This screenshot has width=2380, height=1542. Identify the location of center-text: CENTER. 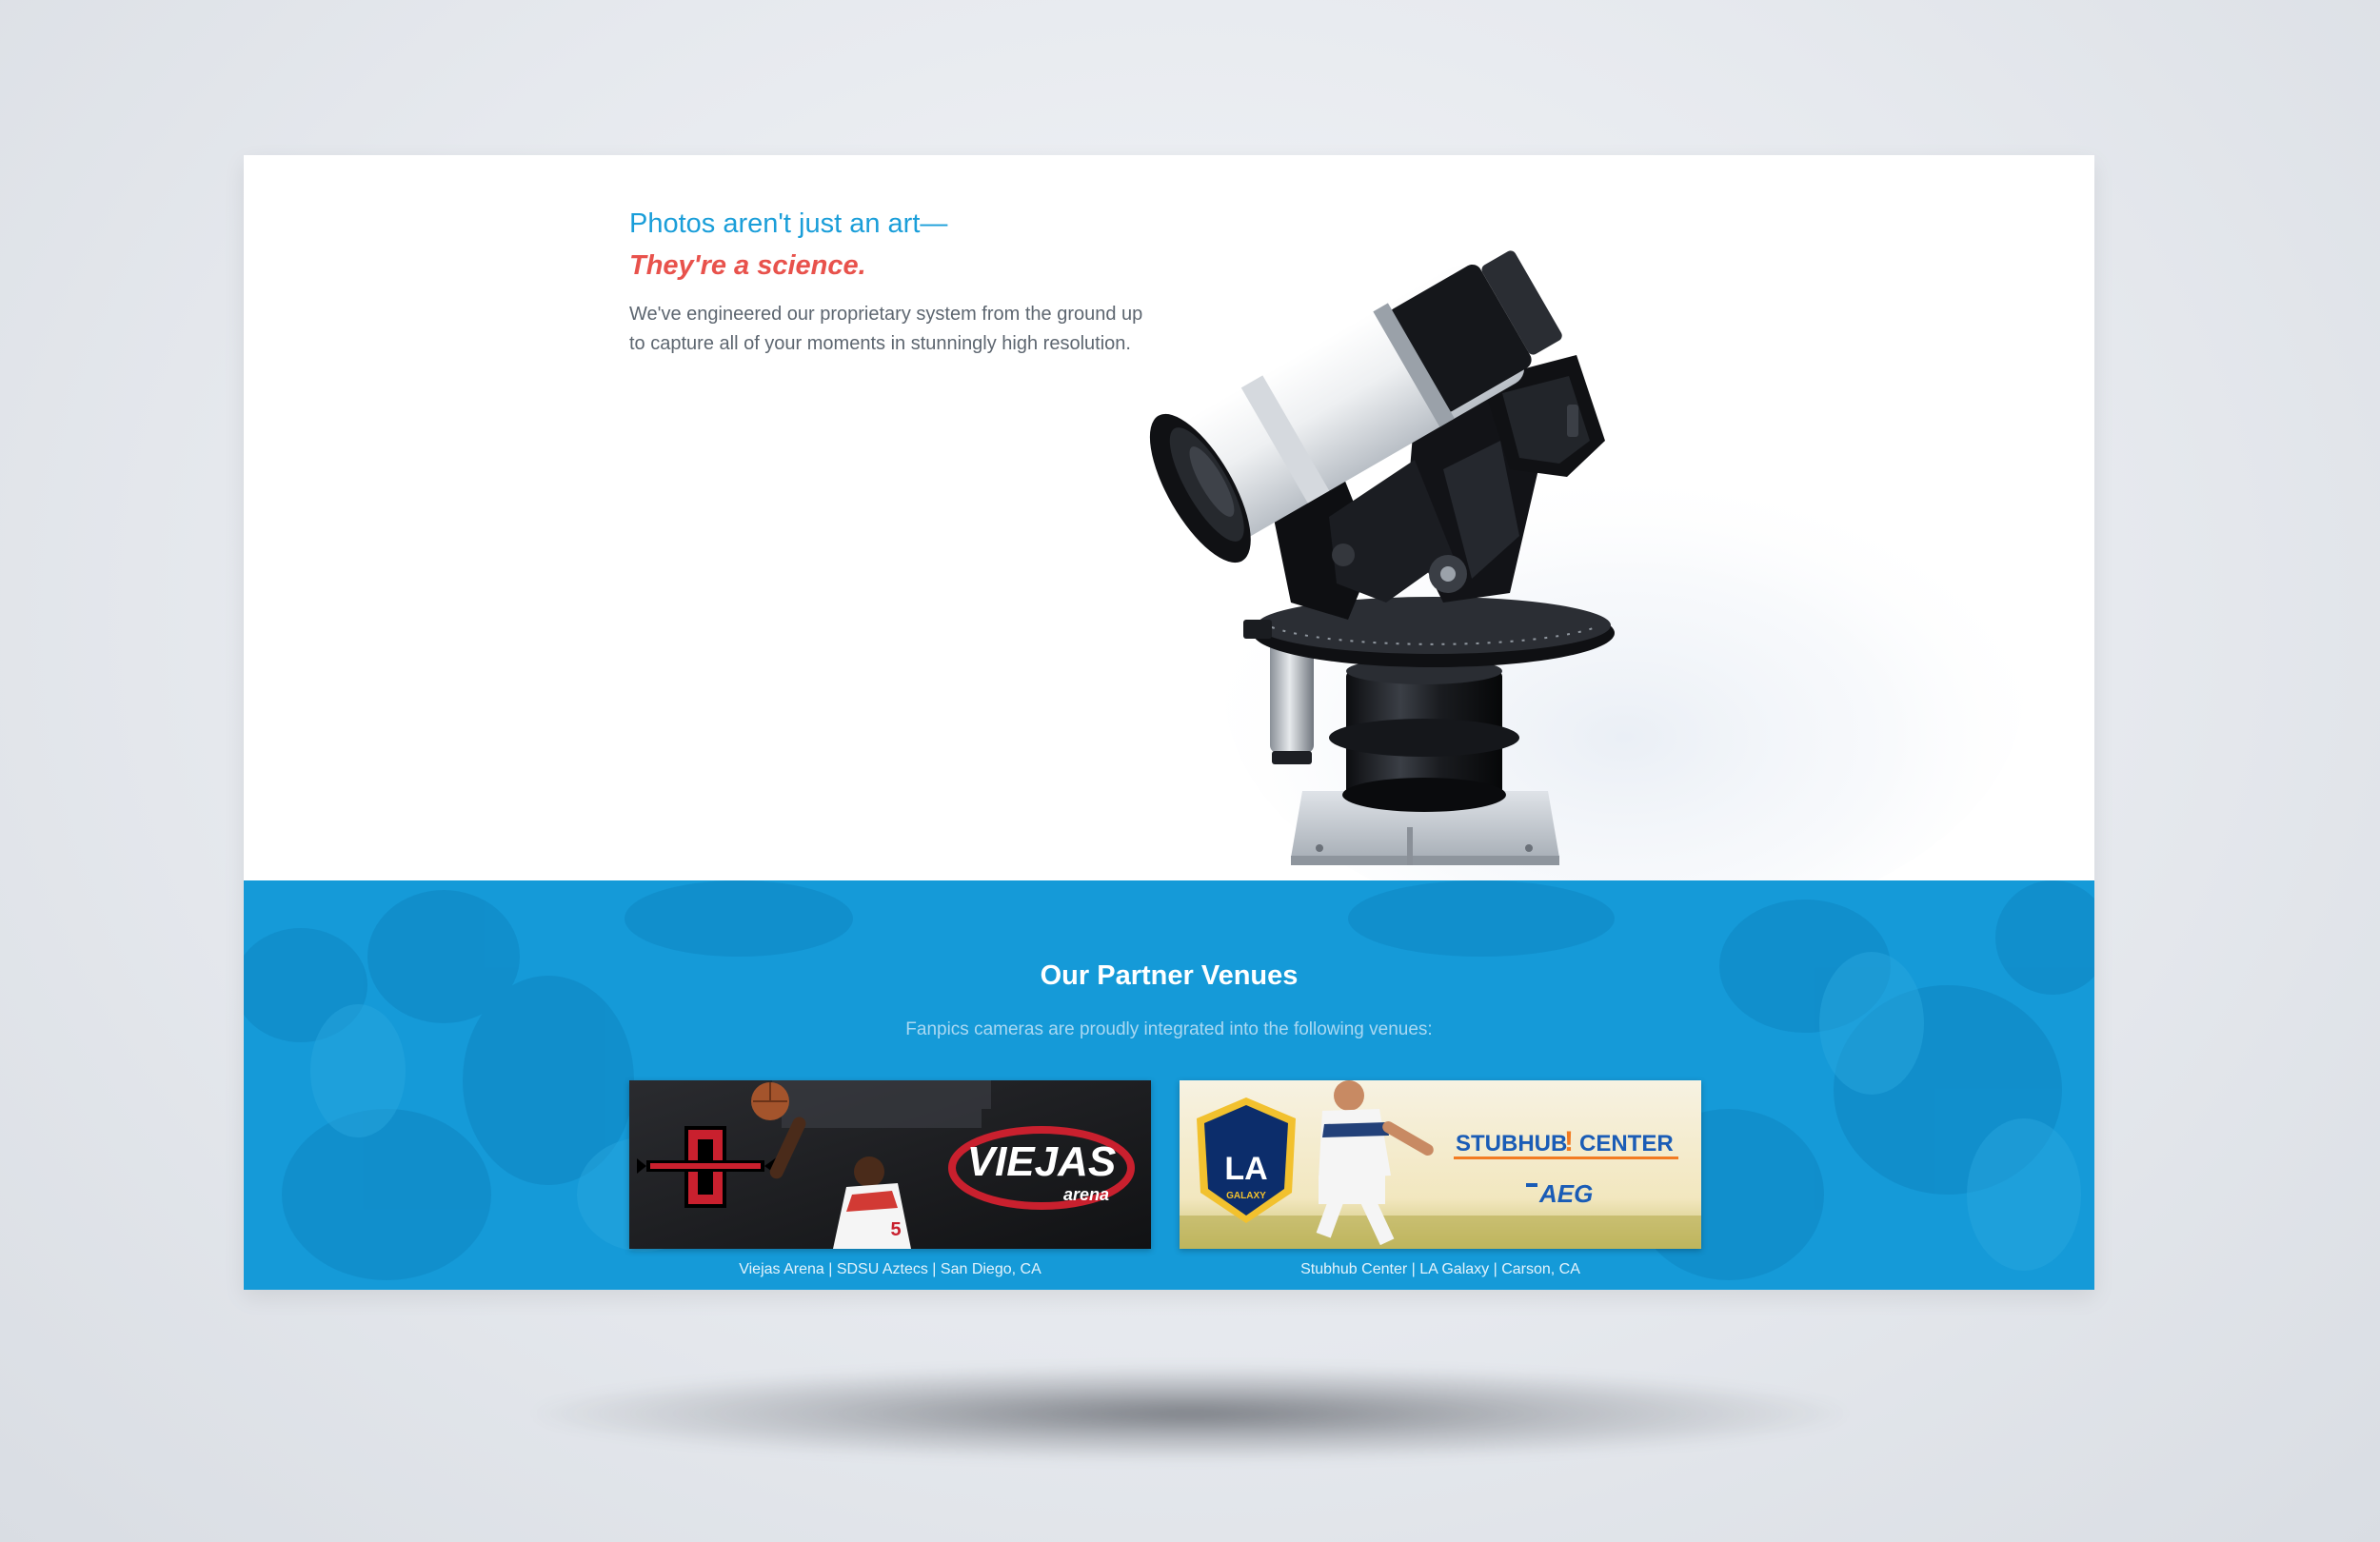
(1626, 1143).